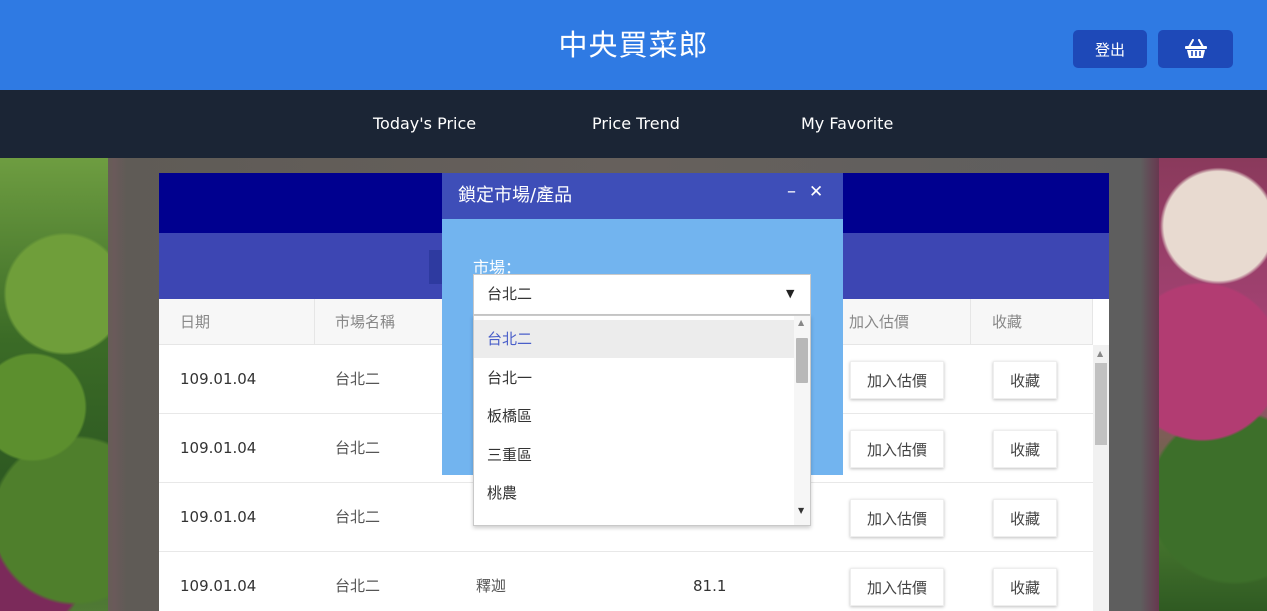 Image resolution: width=1267 pixels, height=611 pixels. I want to click on market-option: 桃農, so click(634, 493).